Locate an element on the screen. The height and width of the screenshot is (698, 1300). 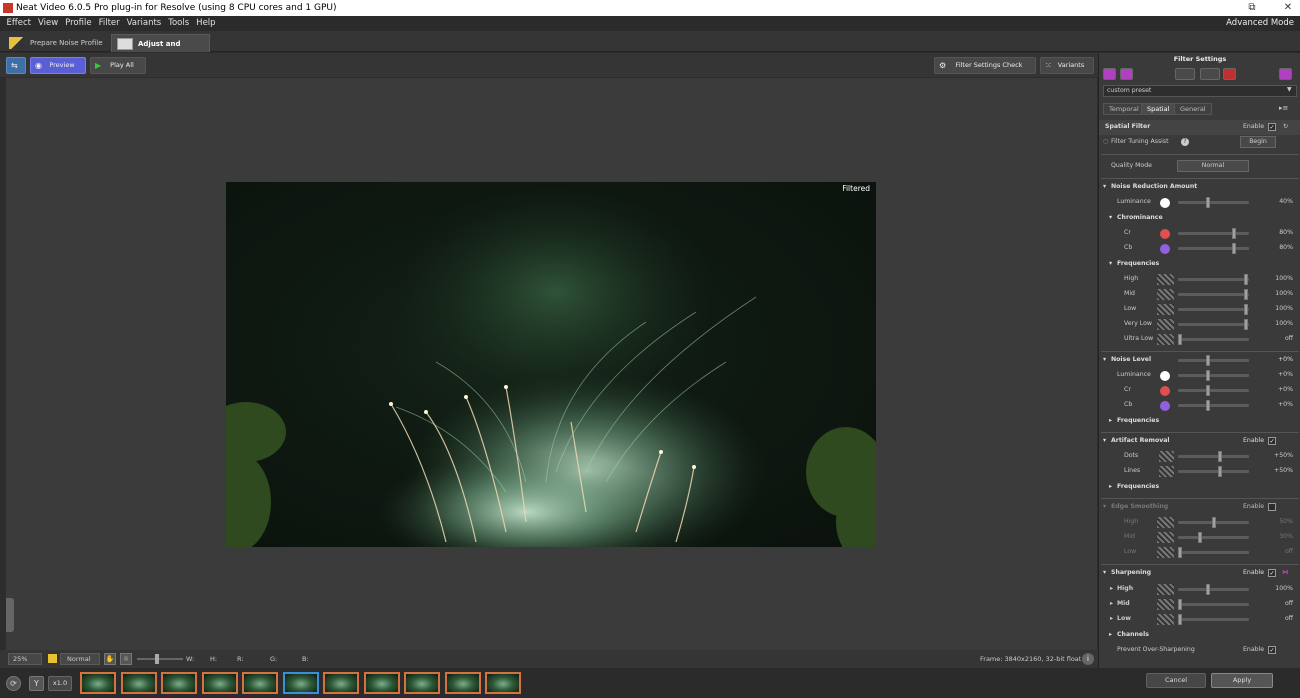
frequencies-header: ▾ Frequencies is located at coordinates (1199, 264).